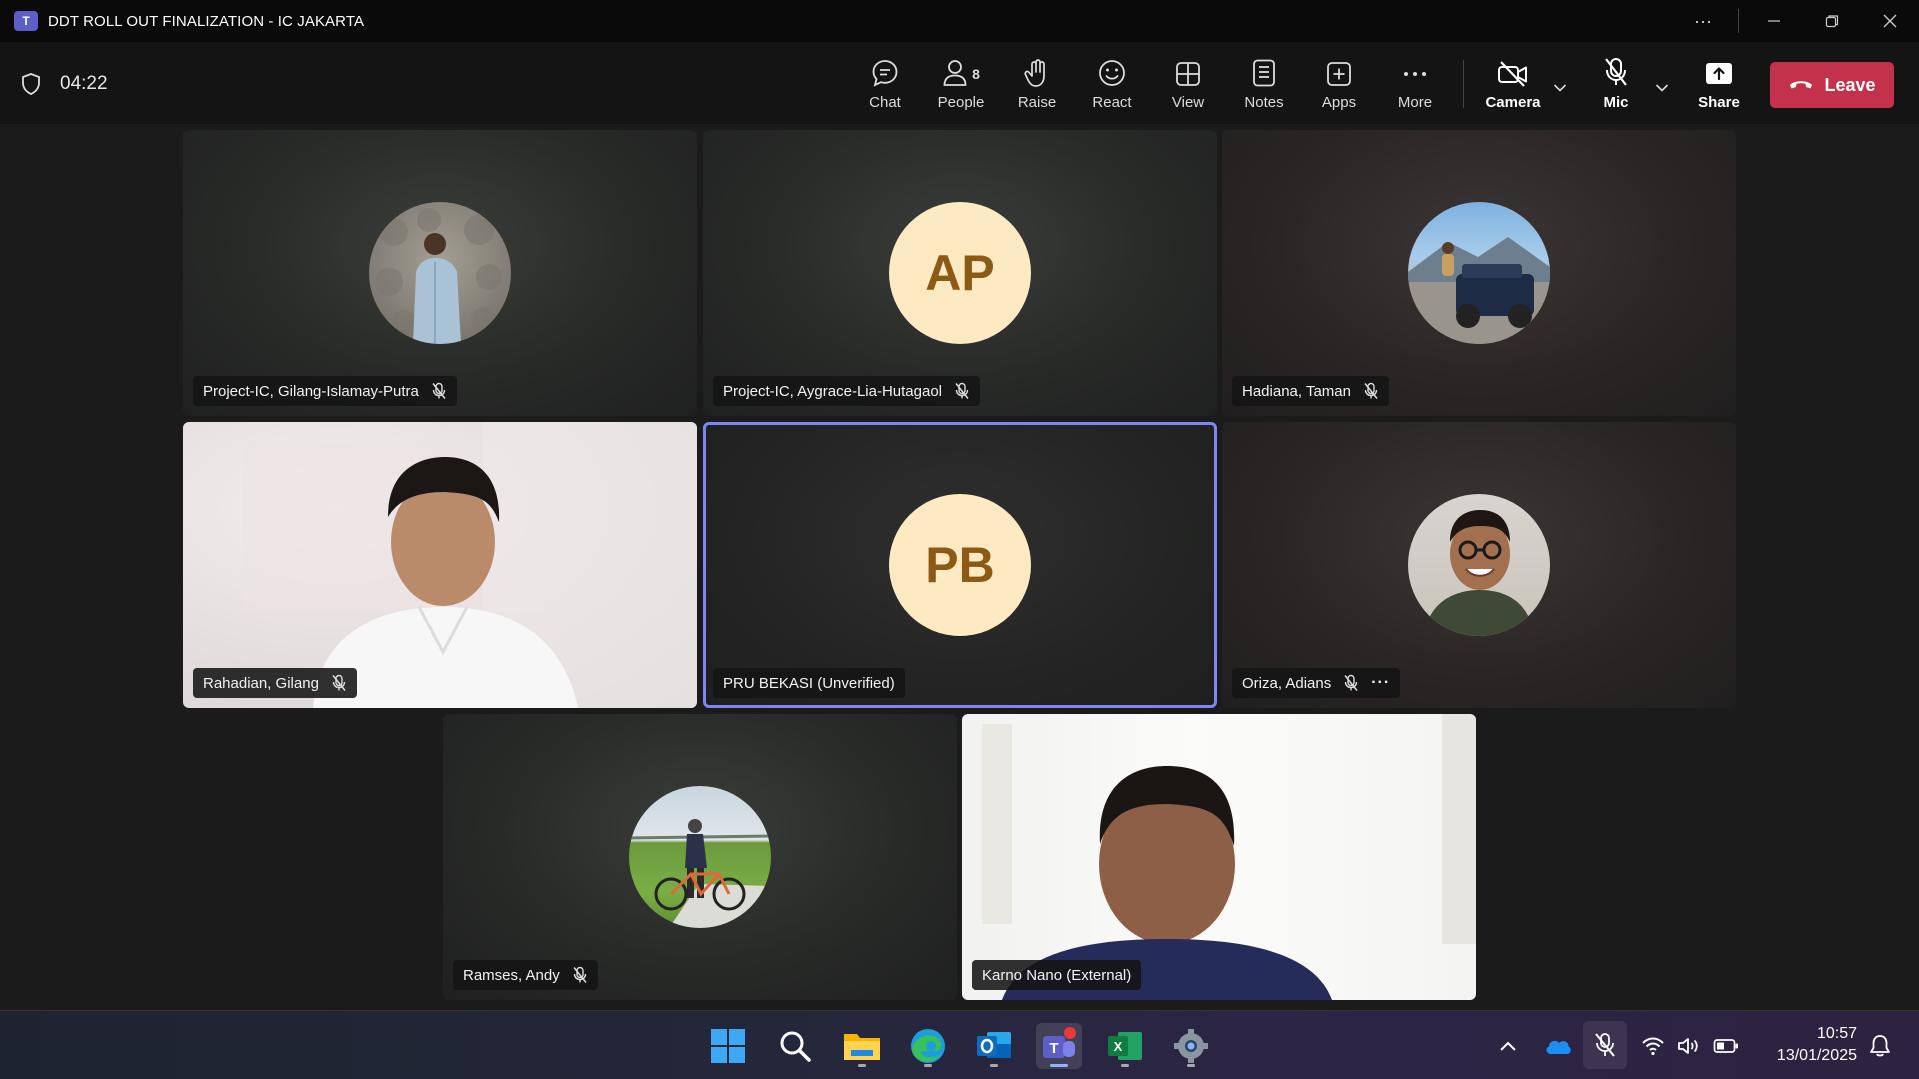  What do you see at coordinates (1310, 391) in the screenshot?
I see `participant-name-tag: Hadiana, Taman` at bounding box center [1310, 391].